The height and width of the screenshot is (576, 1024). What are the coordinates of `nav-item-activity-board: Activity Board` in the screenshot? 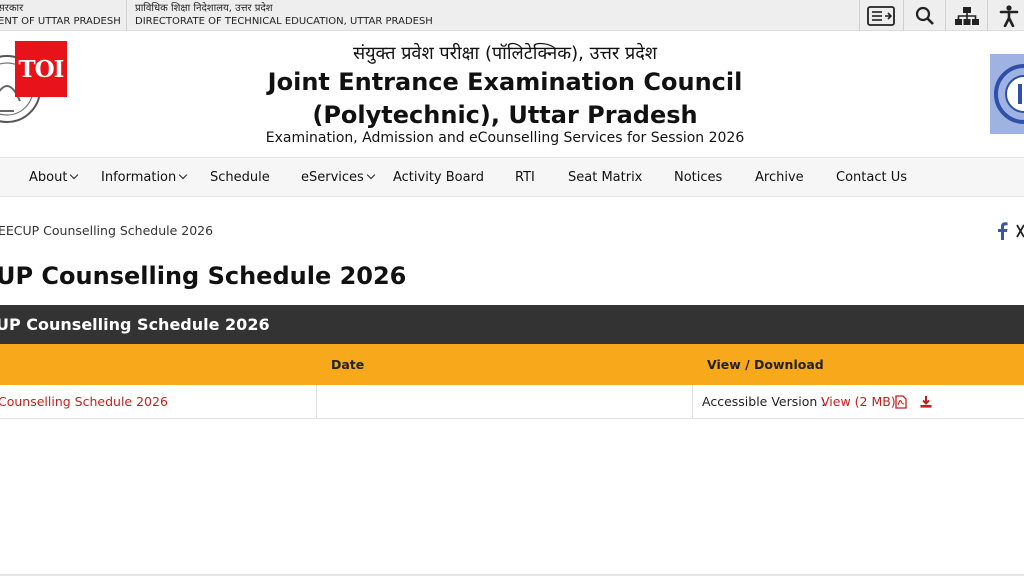 It's located at (438, 178).